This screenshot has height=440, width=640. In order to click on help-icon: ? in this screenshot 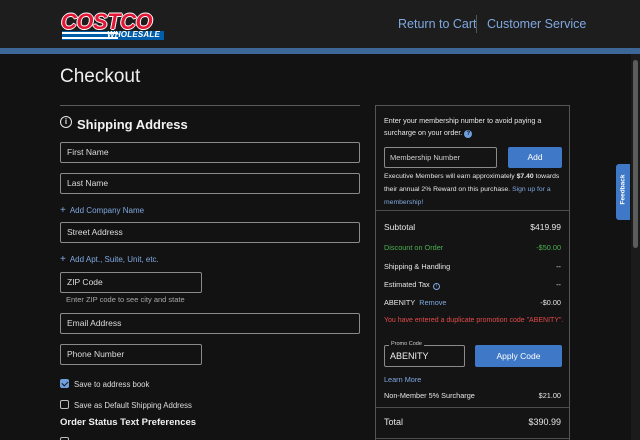, I will do `click(468, 134)`.